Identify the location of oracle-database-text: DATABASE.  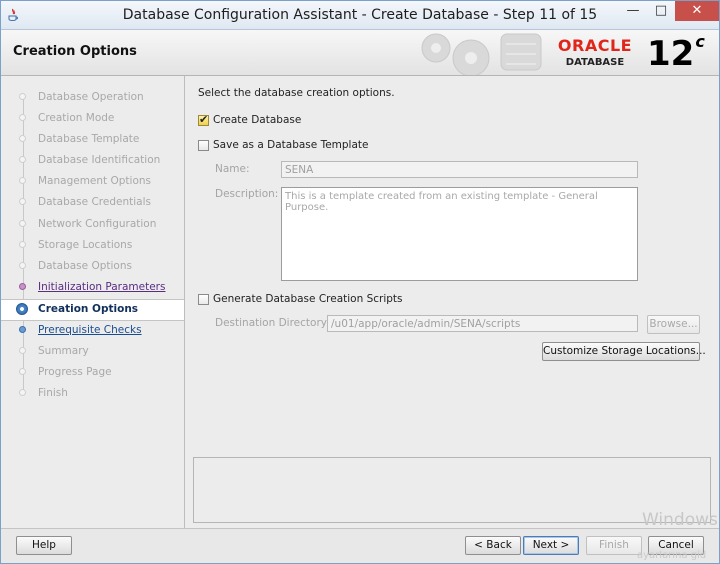
(595, 62).